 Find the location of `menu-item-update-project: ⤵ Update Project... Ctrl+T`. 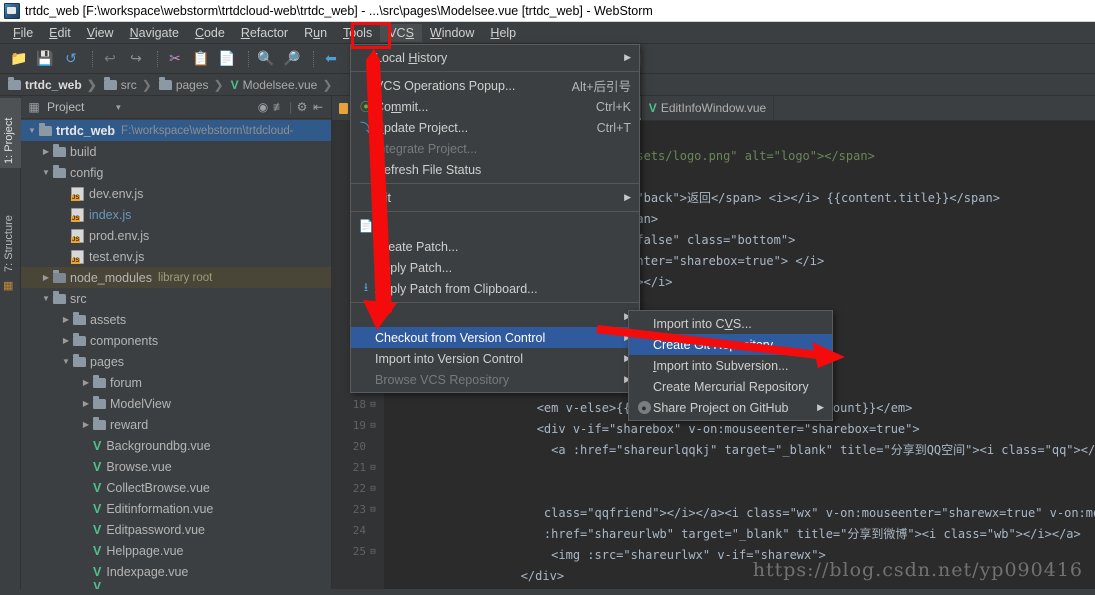

menu-item-update-project: ⤵ Update Project... Ctrl+T is located at coordinates (495, 127).